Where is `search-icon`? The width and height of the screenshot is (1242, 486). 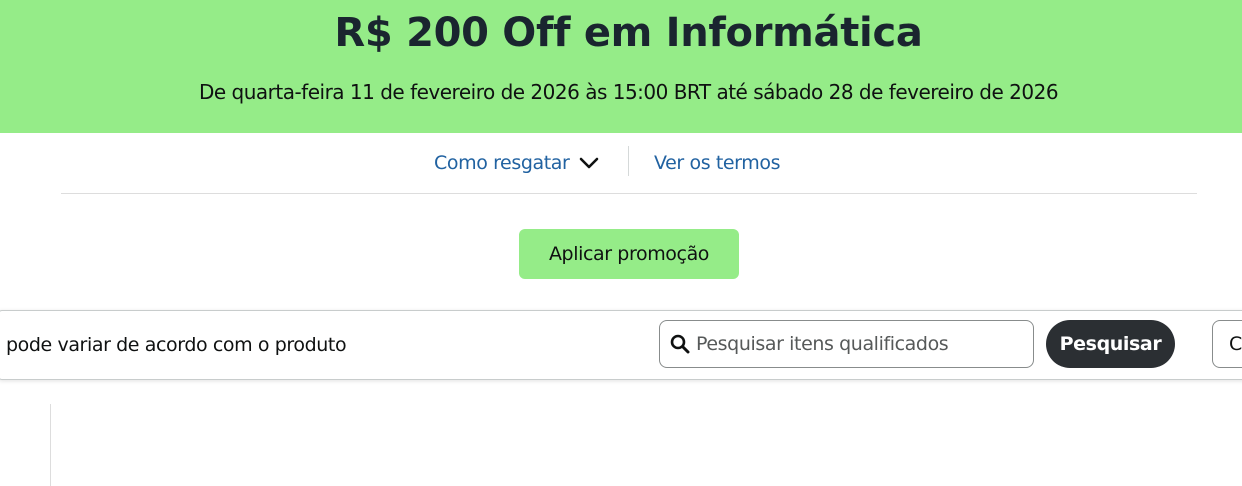
search-icon is located at coordinates (680, 344).